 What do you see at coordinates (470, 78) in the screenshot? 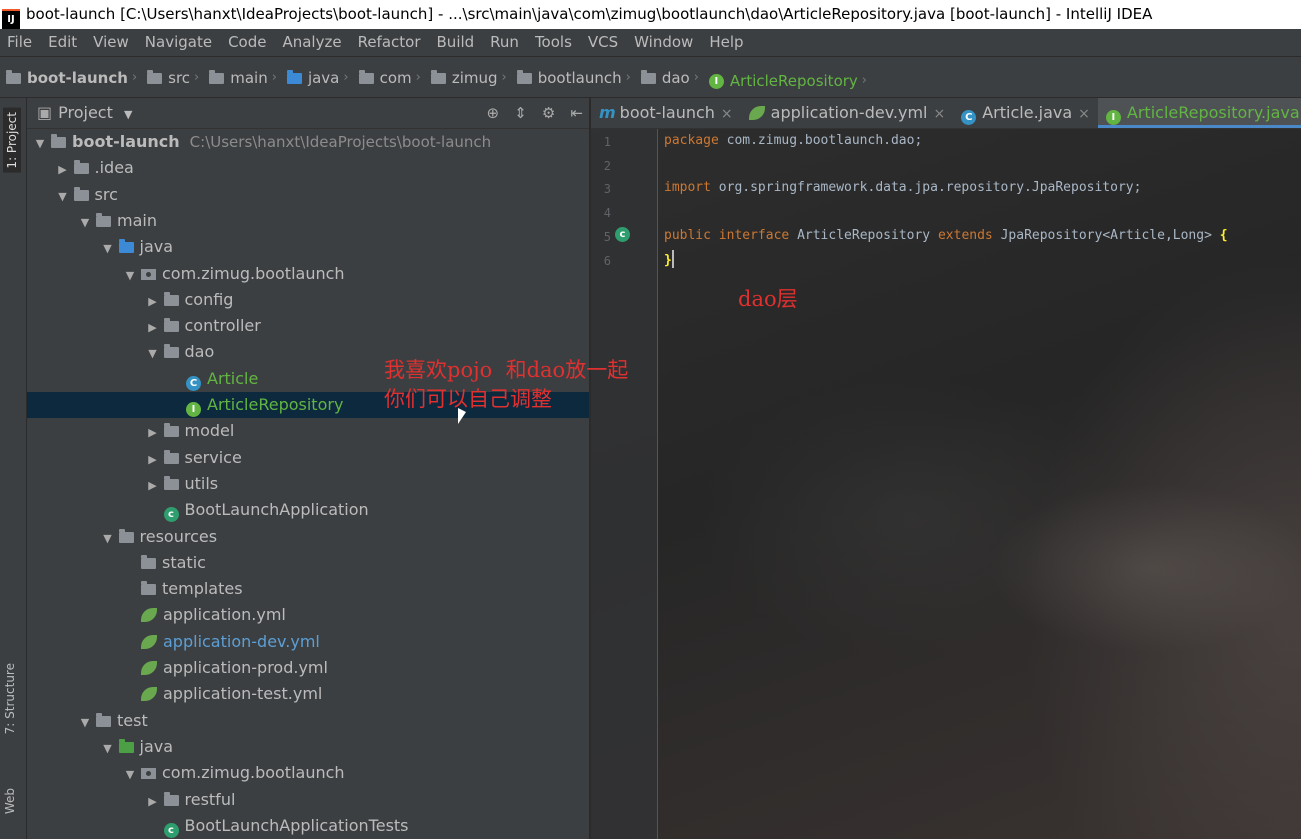
I see `breadcrumb-item: zimug ›` at bounding box center [470, 78].